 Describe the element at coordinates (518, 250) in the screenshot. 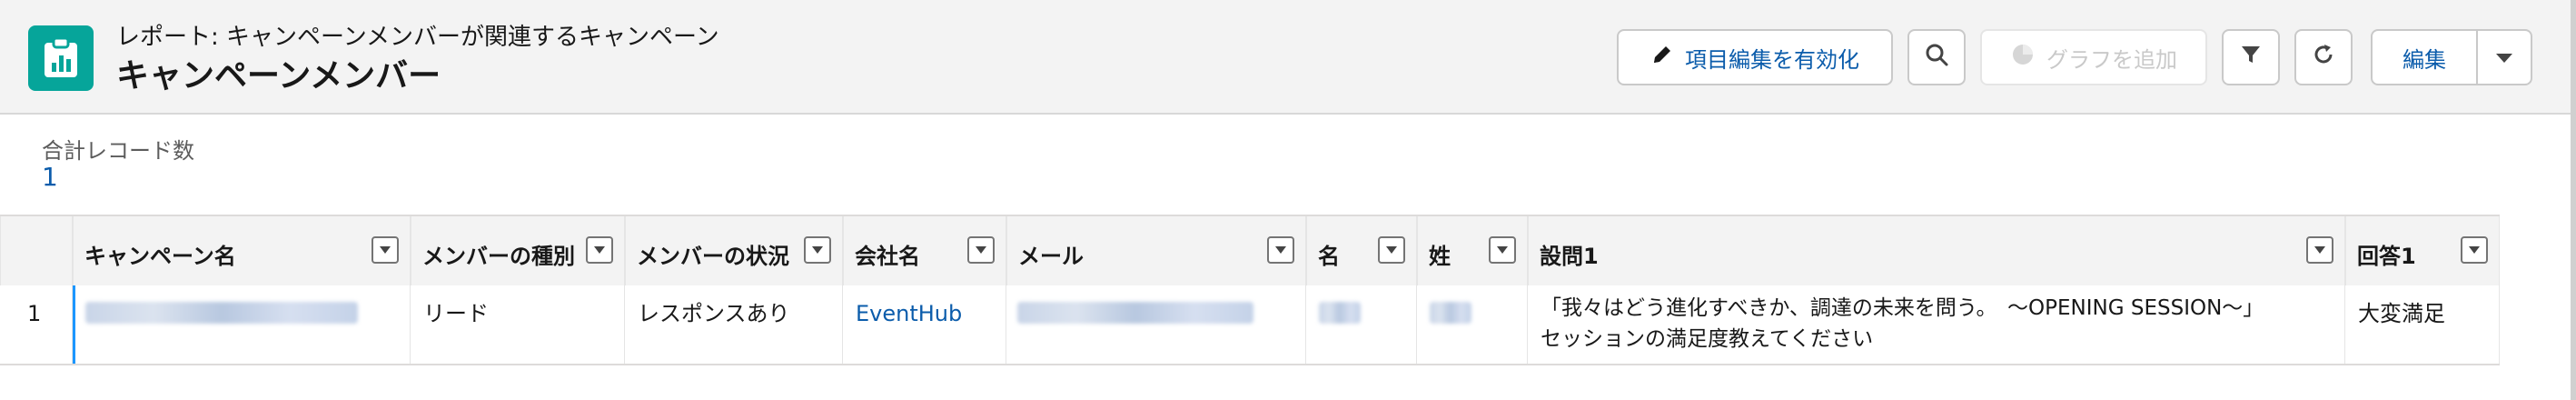

I see `column-header-member-type: メンバーの種別` at that location.